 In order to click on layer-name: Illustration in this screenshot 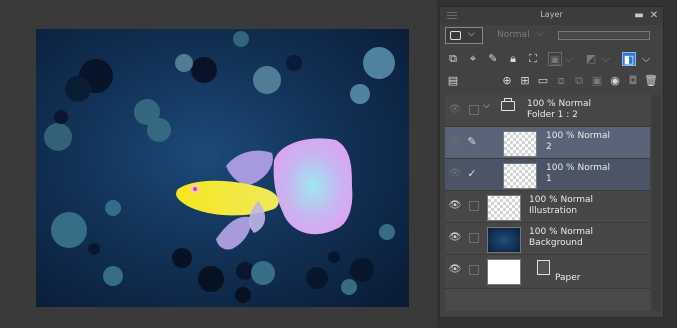, I will do `click(553, 211)`.